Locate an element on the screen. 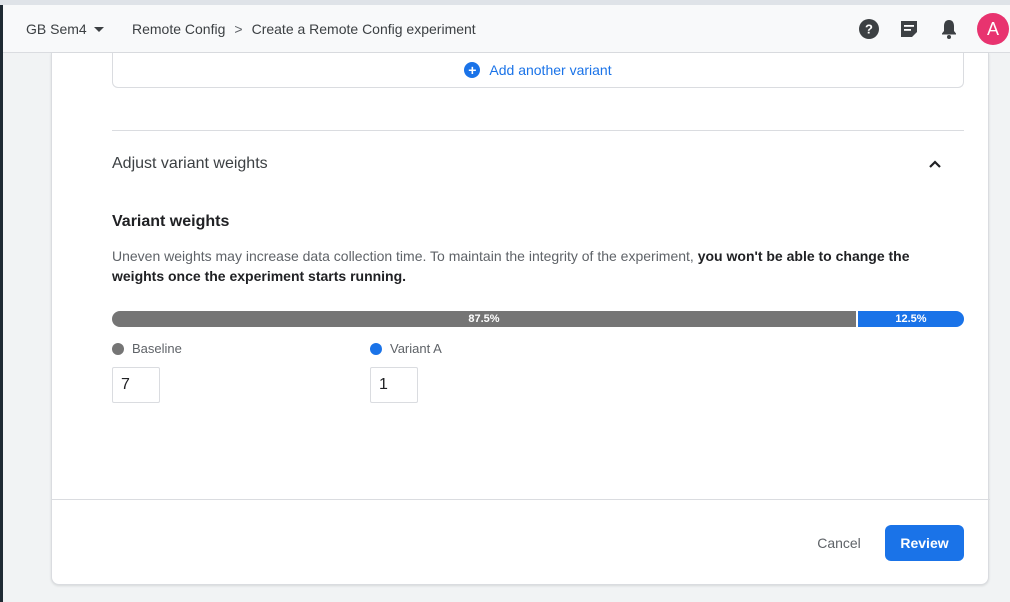  baseline-weight-segment: 87.5% is located at coordinates (484, 319).